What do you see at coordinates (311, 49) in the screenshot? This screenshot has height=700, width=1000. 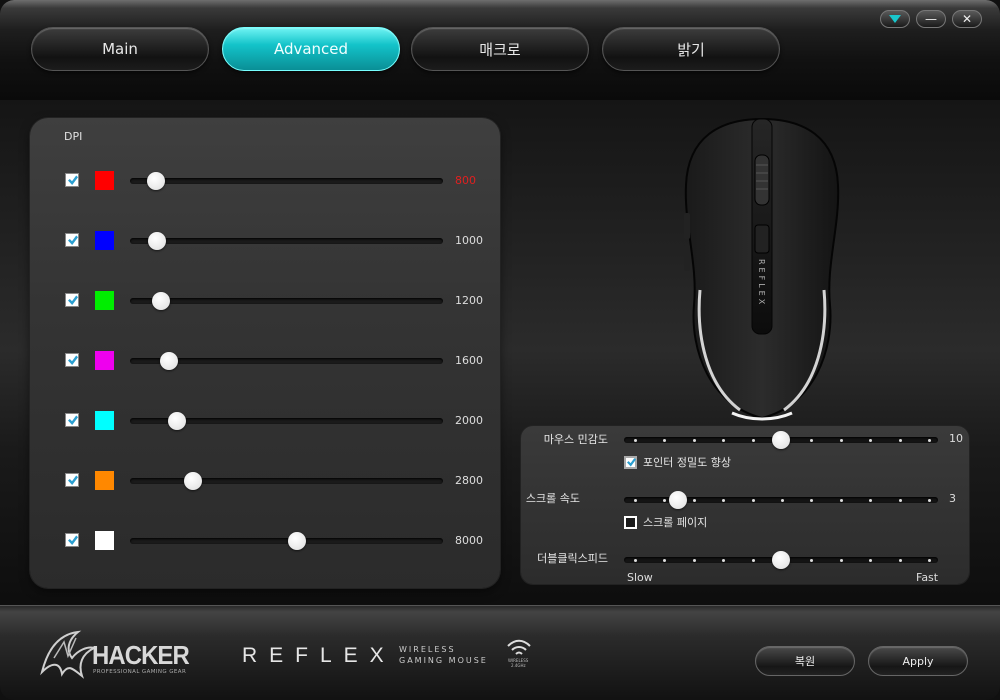 I see `tab-advanced: Advanced` at bounding box center [311, 49].